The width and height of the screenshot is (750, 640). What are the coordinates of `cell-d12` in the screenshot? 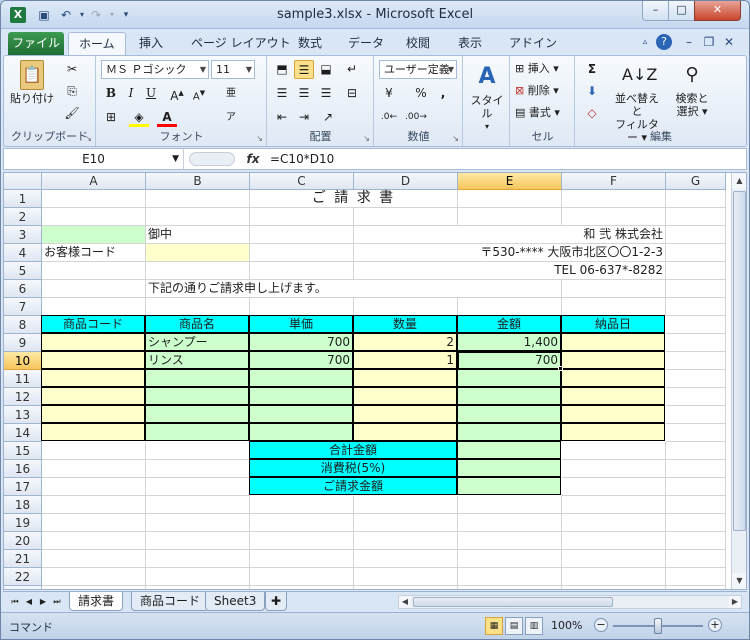 It's located at (405, 396).